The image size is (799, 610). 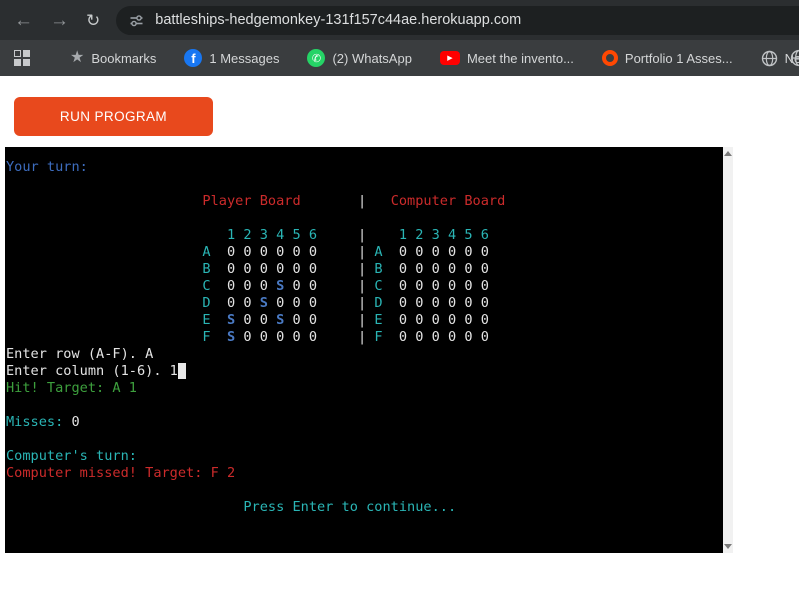 What do you see at coordinates (316, 58) in the screenshot?
I see `whatsapp-icon: ✆` at bounding box center [316, 58].